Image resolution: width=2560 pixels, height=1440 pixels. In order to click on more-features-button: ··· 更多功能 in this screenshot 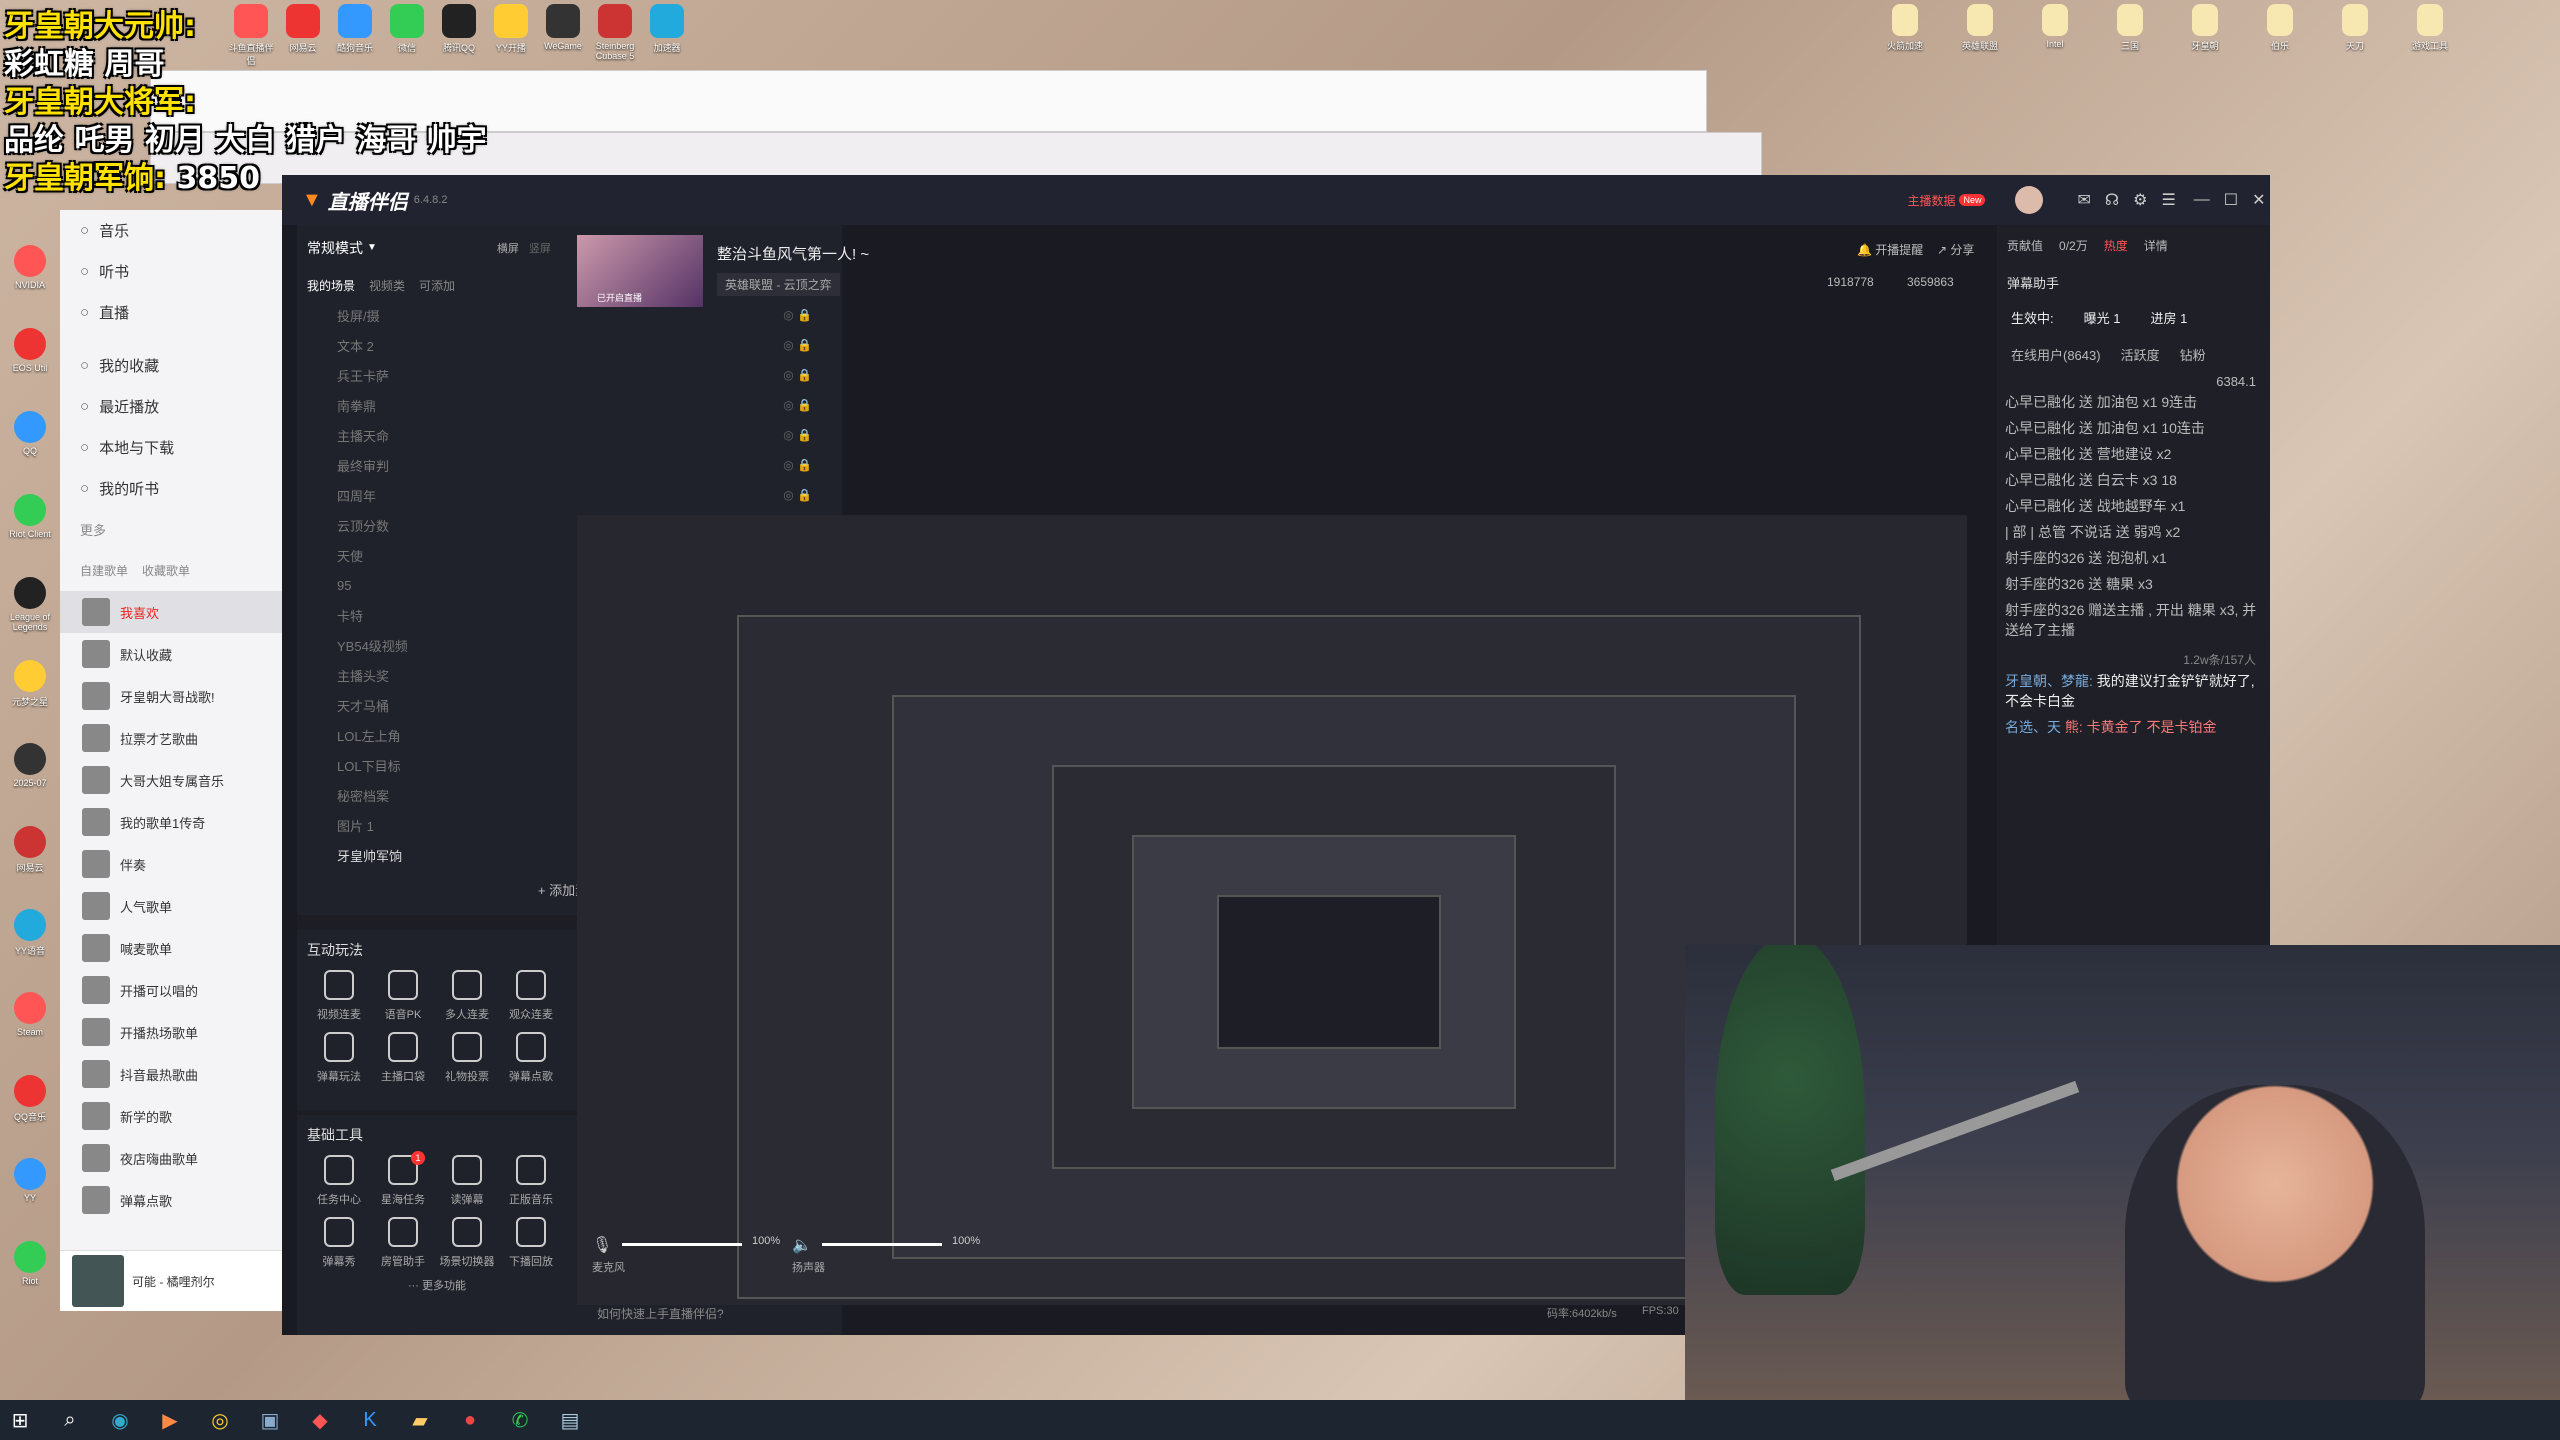, I will do `click(437, 1285)`.